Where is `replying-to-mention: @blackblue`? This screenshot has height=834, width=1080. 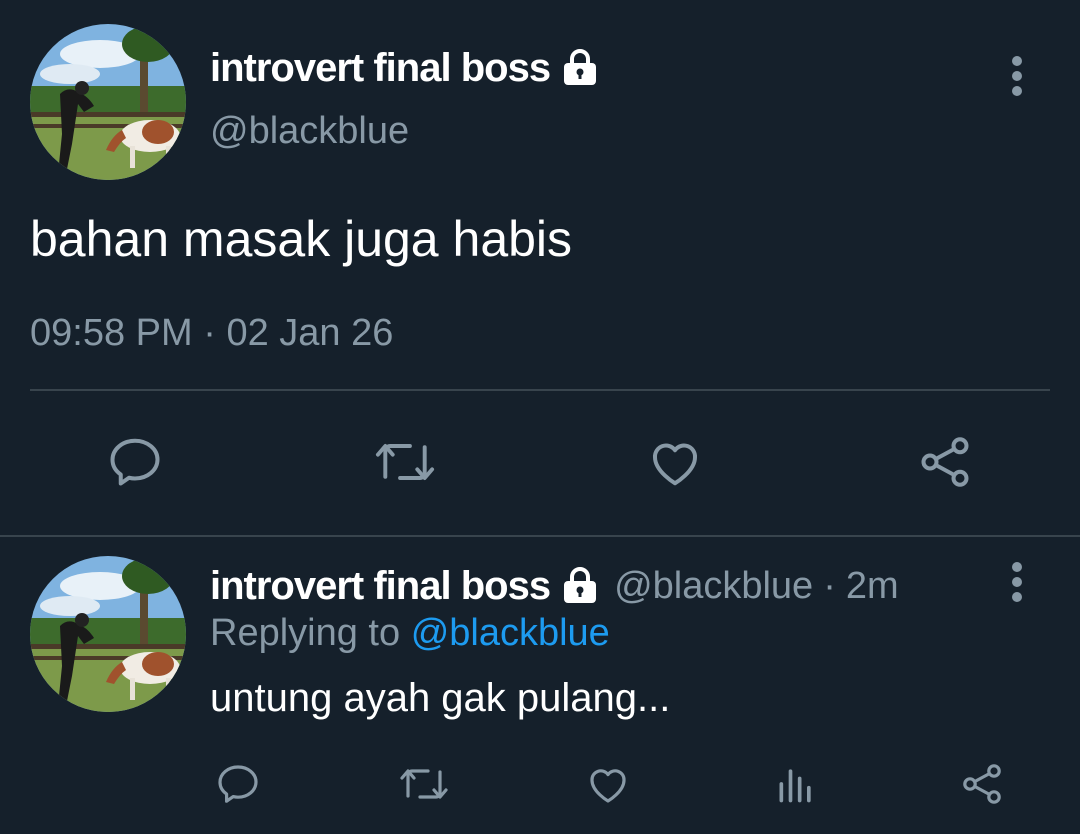
replying-to-mention: @blackblue is located at coordinates (510, 633).